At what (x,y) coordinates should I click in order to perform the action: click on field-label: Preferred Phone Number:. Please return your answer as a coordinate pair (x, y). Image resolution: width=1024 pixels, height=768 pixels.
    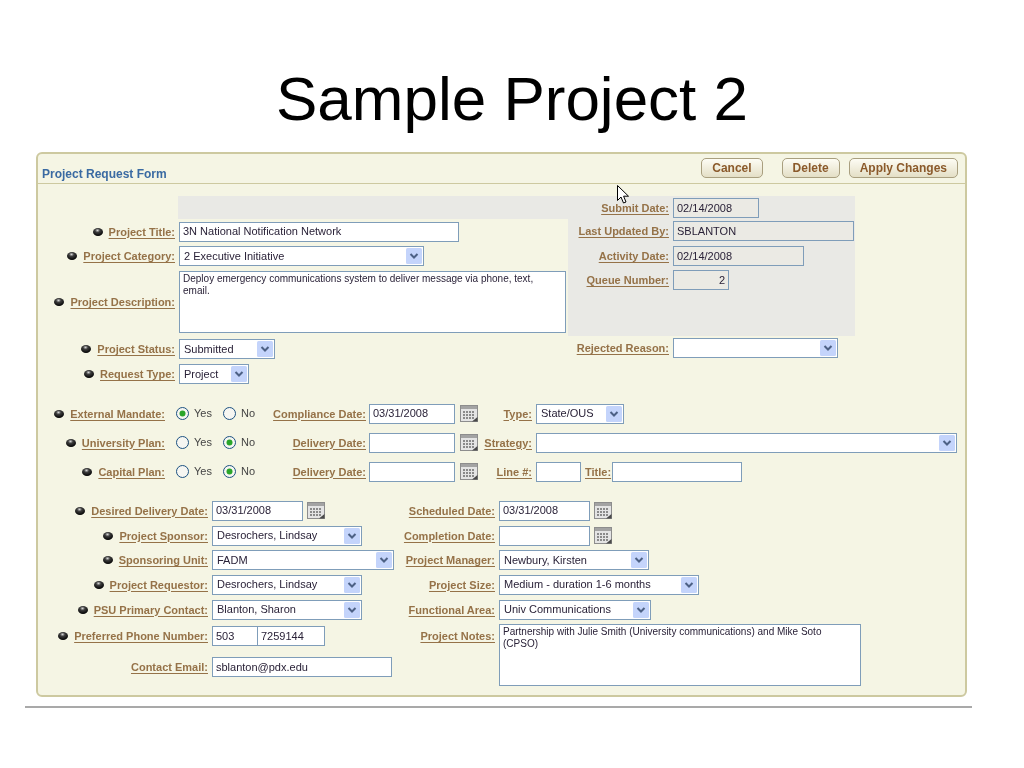
    Looking at the image, I should click on (141, 636).